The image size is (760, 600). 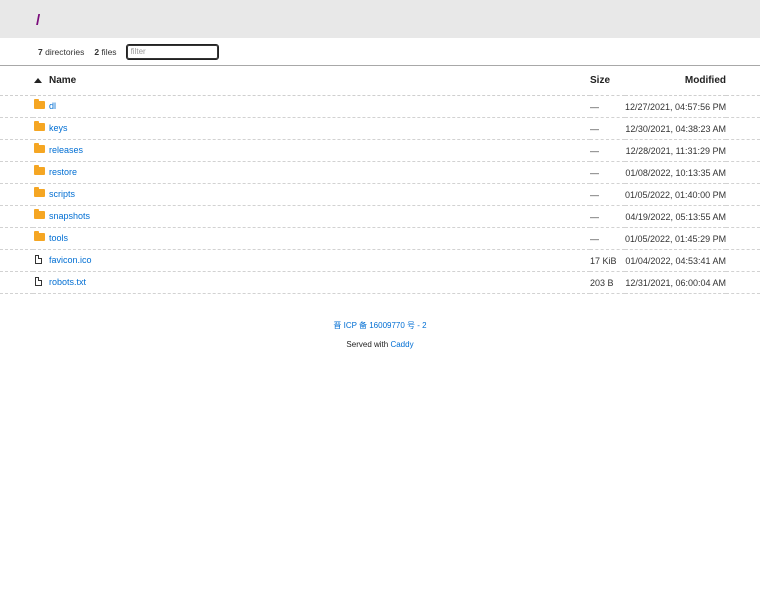 I want to click on icp-link: 晋 ICP 备 16009770 号 - 2, so click(x=379, y=325).